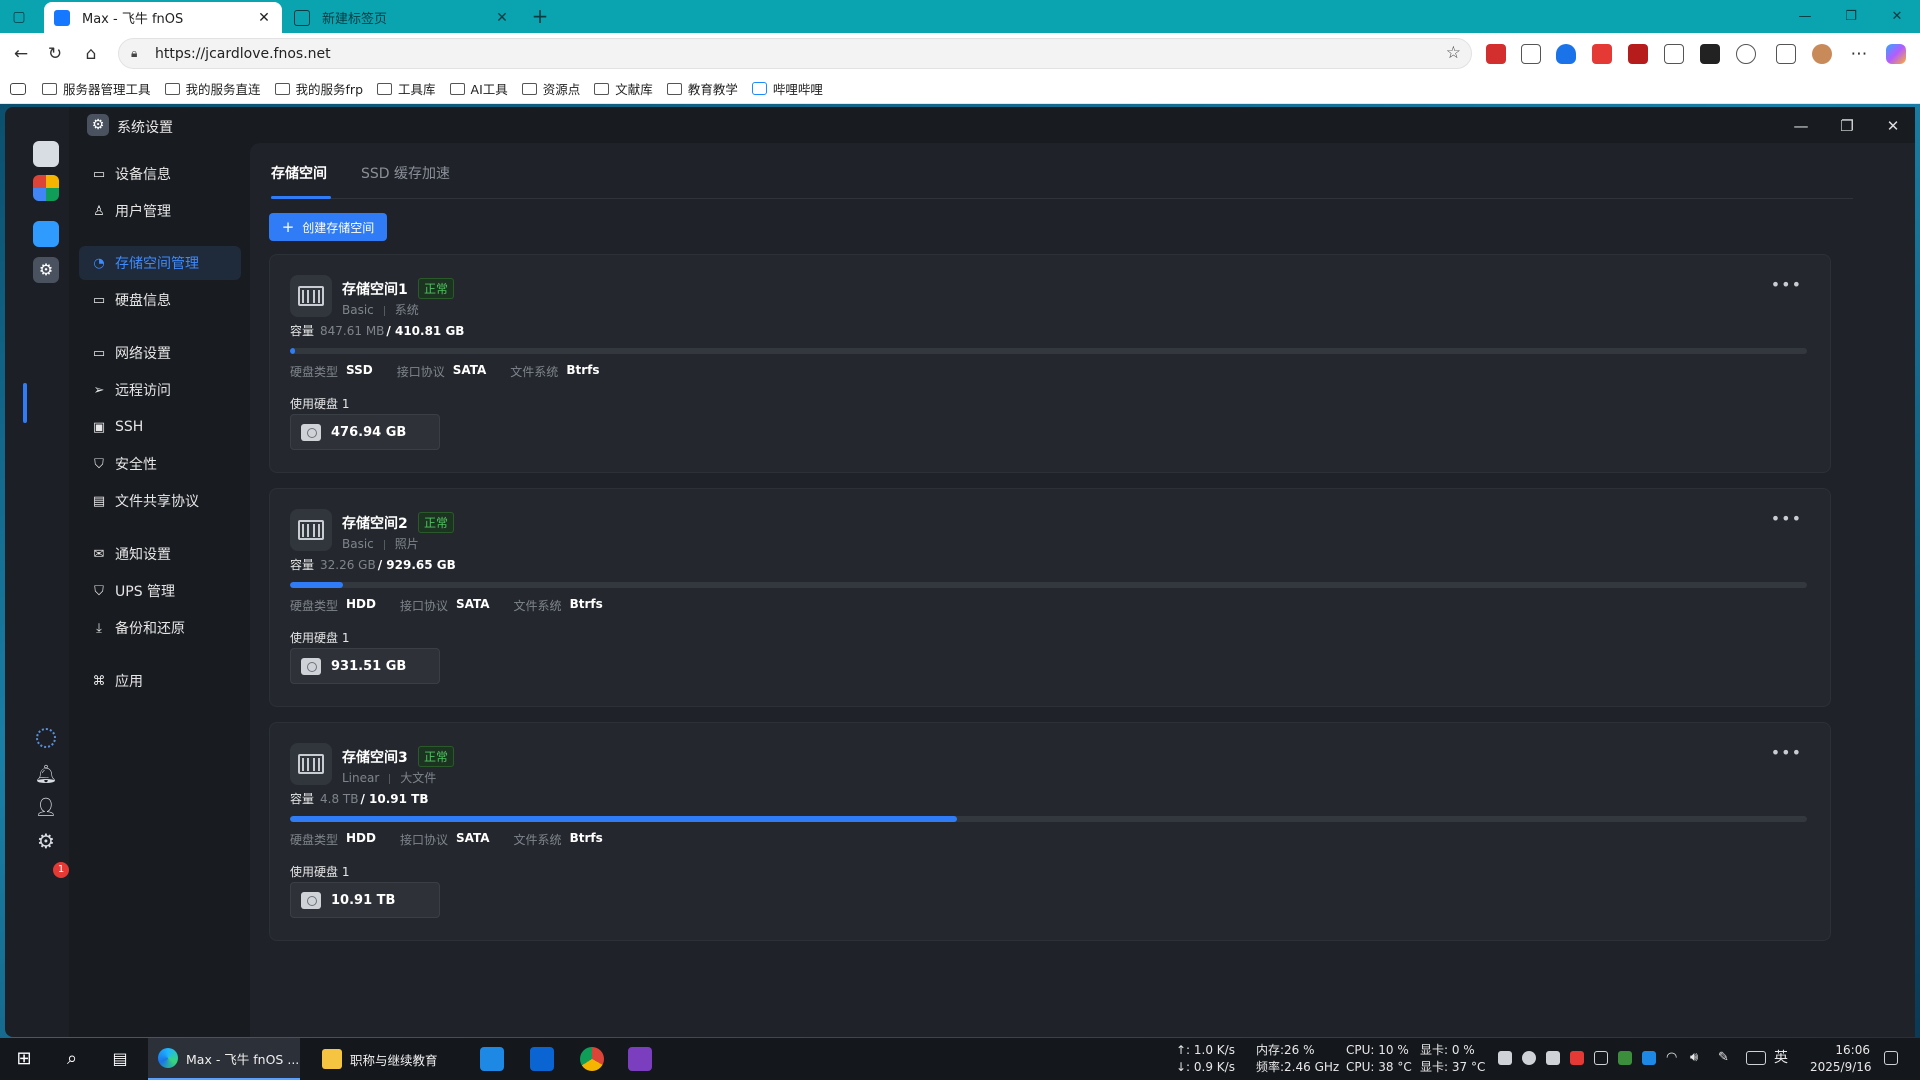  What do you see at coordinates (288, 227) in the screenshot?
I see `plus-icon: +` at bounding box center [288, 227].